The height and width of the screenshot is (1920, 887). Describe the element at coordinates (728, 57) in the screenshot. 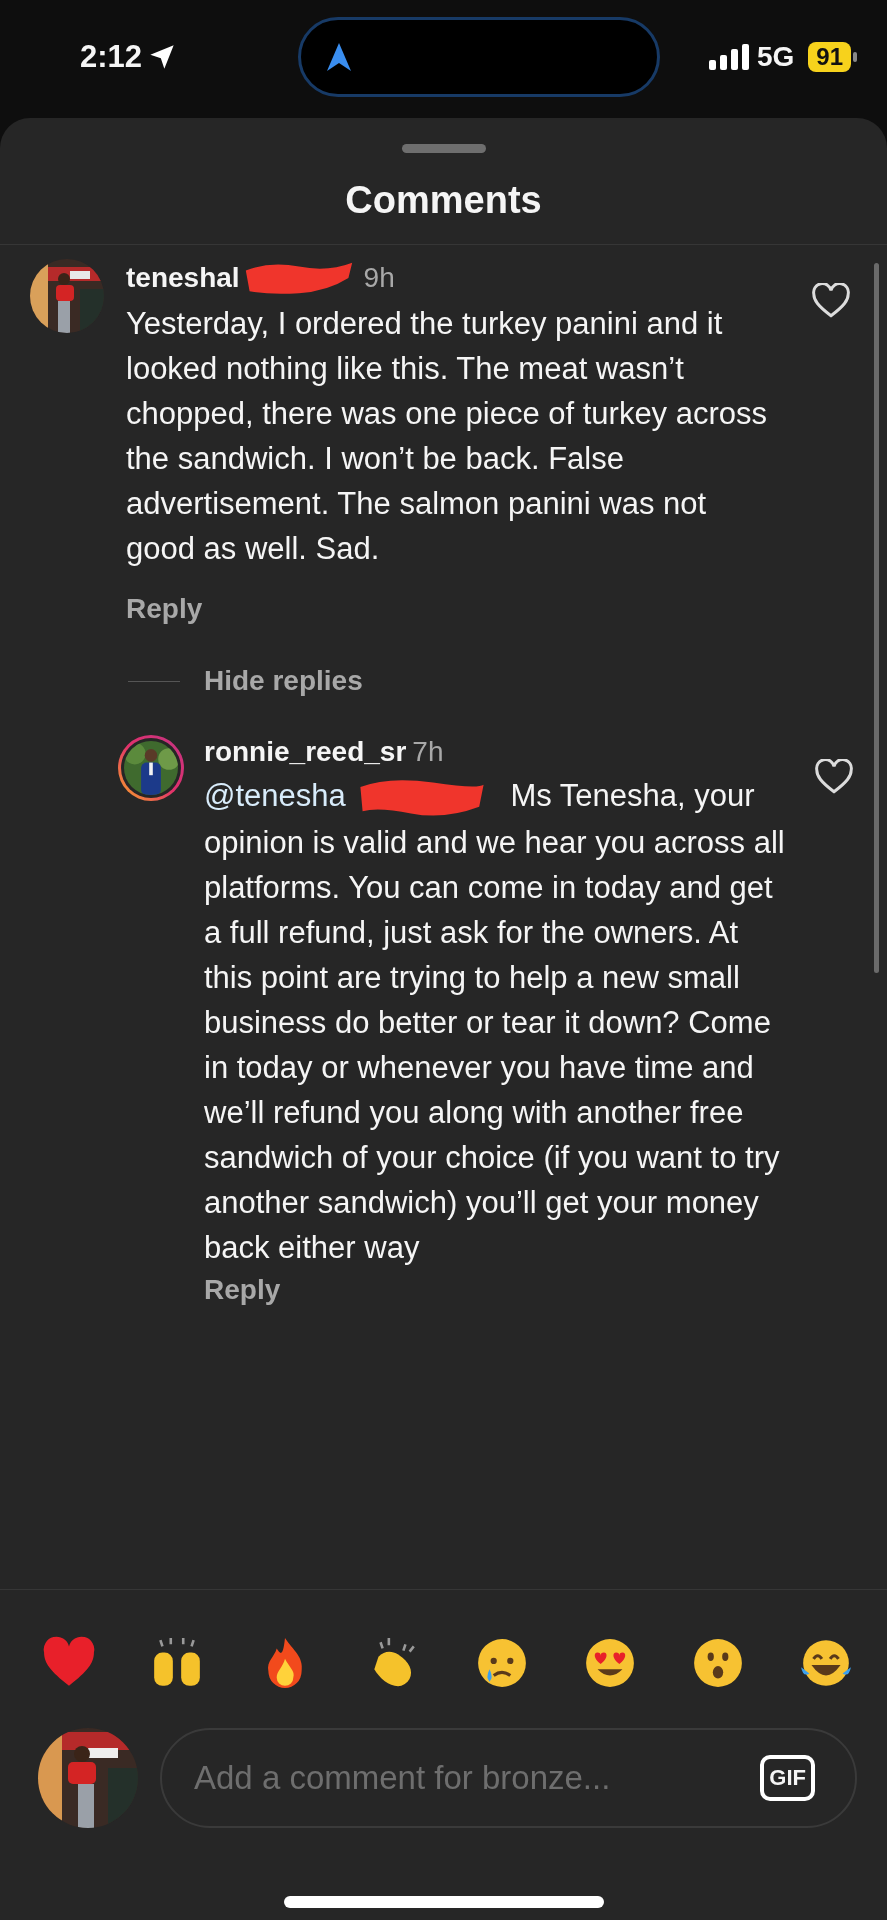

I see `signal-icon` at that location.